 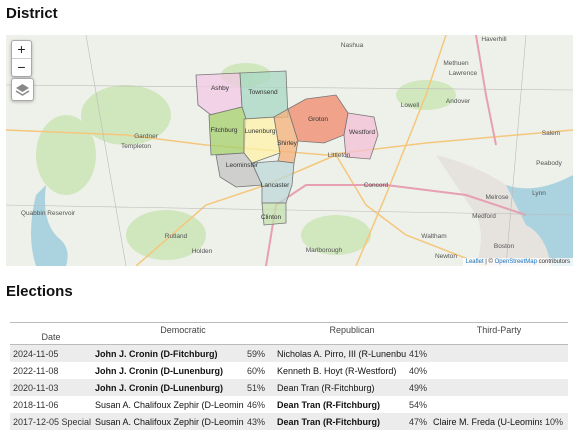 I want to click on republican-candidate: Nicholas A. Pirro, III (R-Lunenburg), so click(x=340, y=353).